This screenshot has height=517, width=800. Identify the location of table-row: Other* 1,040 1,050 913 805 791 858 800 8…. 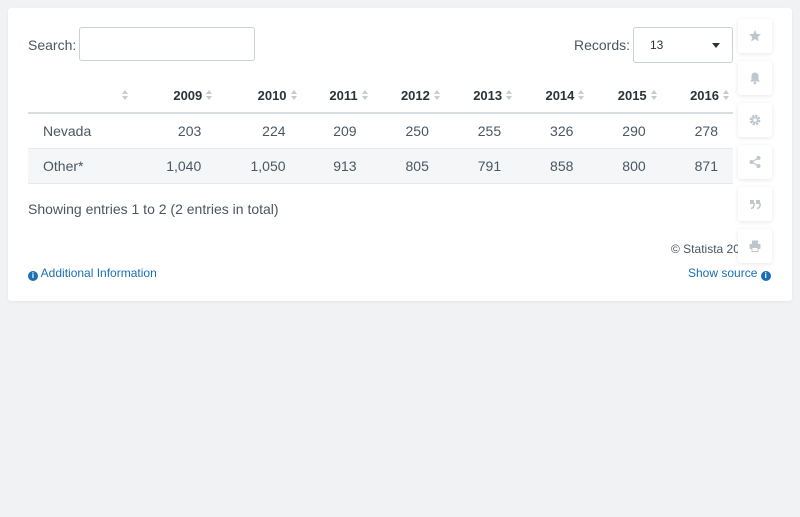
(380, 166).